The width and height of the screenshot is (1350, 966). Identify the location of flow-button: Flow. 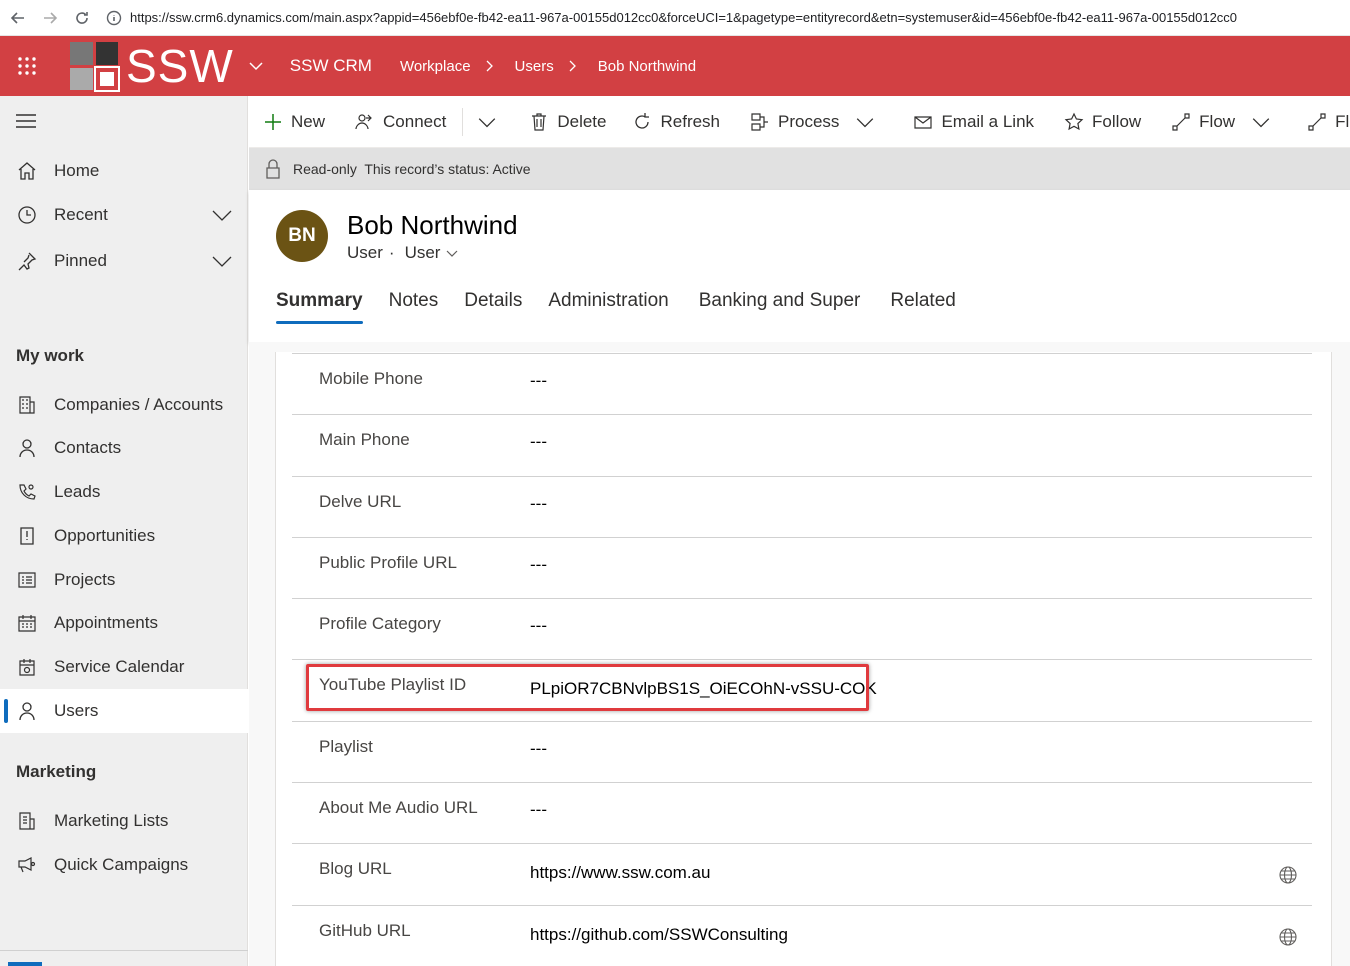
(1225, 121).